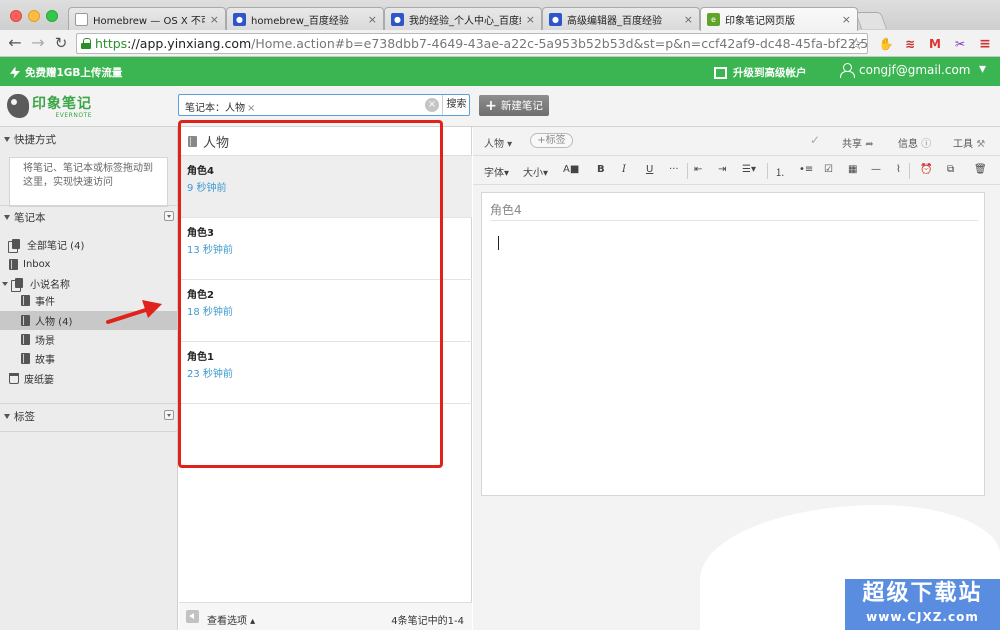 This screenshot has width=1000, height=630. What do you see at coordinates (15, 43) in the screenshot?
I see `back-arrow-icon: ←` at bounding box center [15, 43].